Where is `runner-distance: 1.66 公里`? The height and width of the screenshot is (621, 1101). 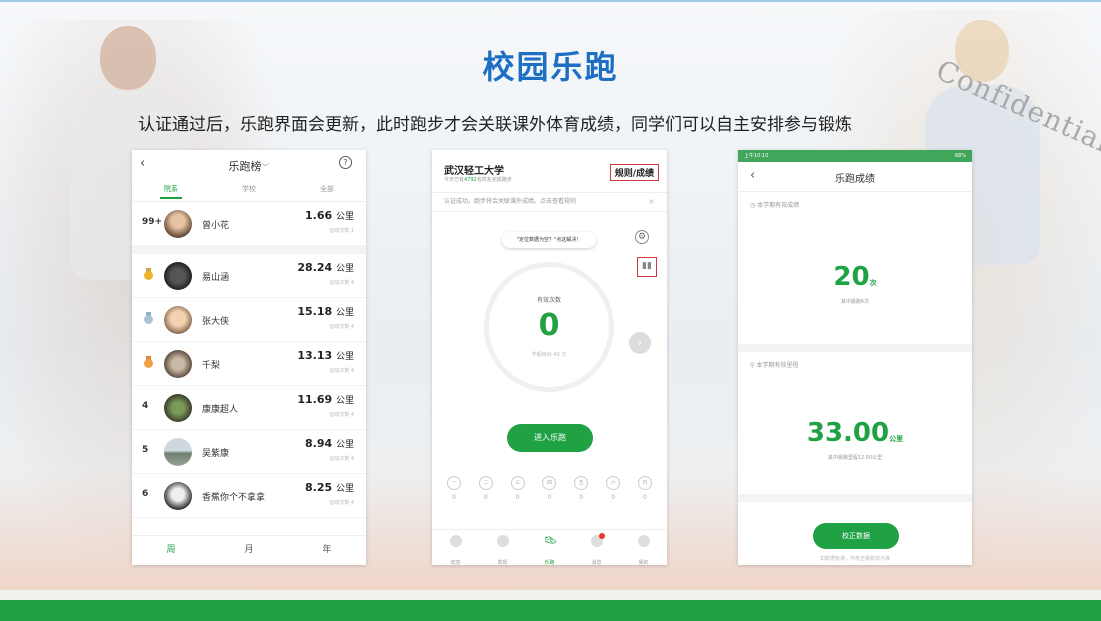
runner-distance: 1.66 公里 is located at coordinates (329, 215).